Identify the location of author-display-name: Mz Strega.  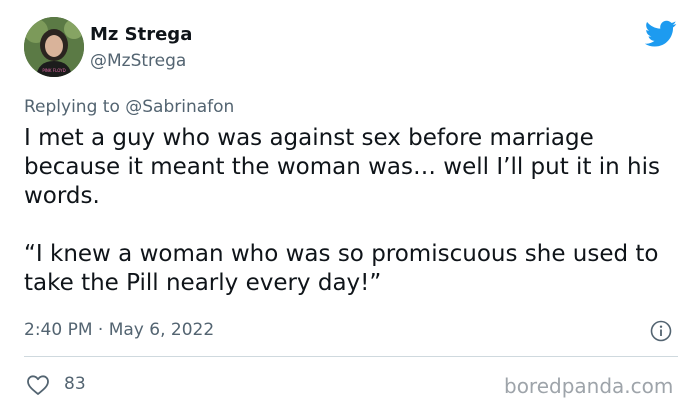
(141, 35).